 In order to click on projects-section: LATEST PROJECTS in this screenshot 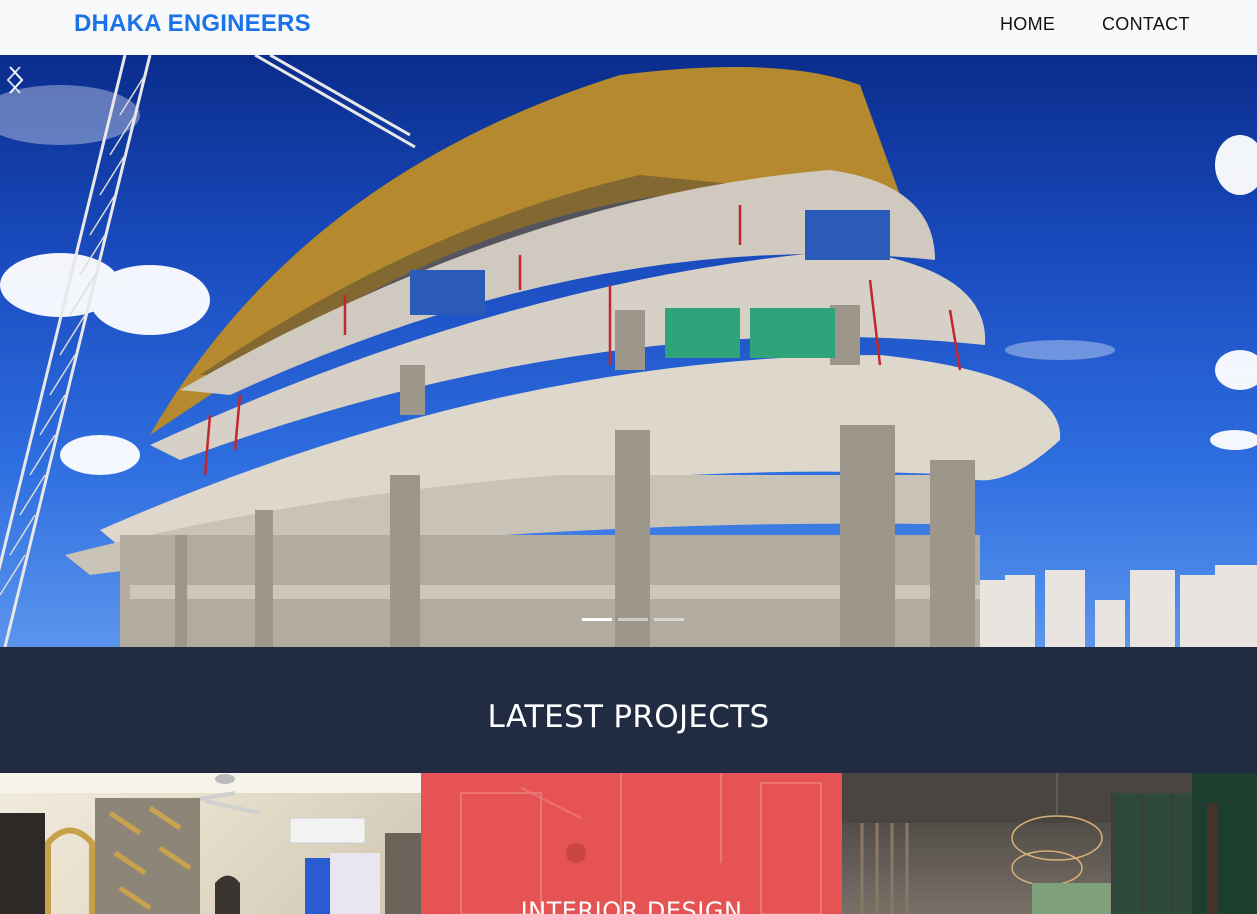, I will do `click(628, 710)`.